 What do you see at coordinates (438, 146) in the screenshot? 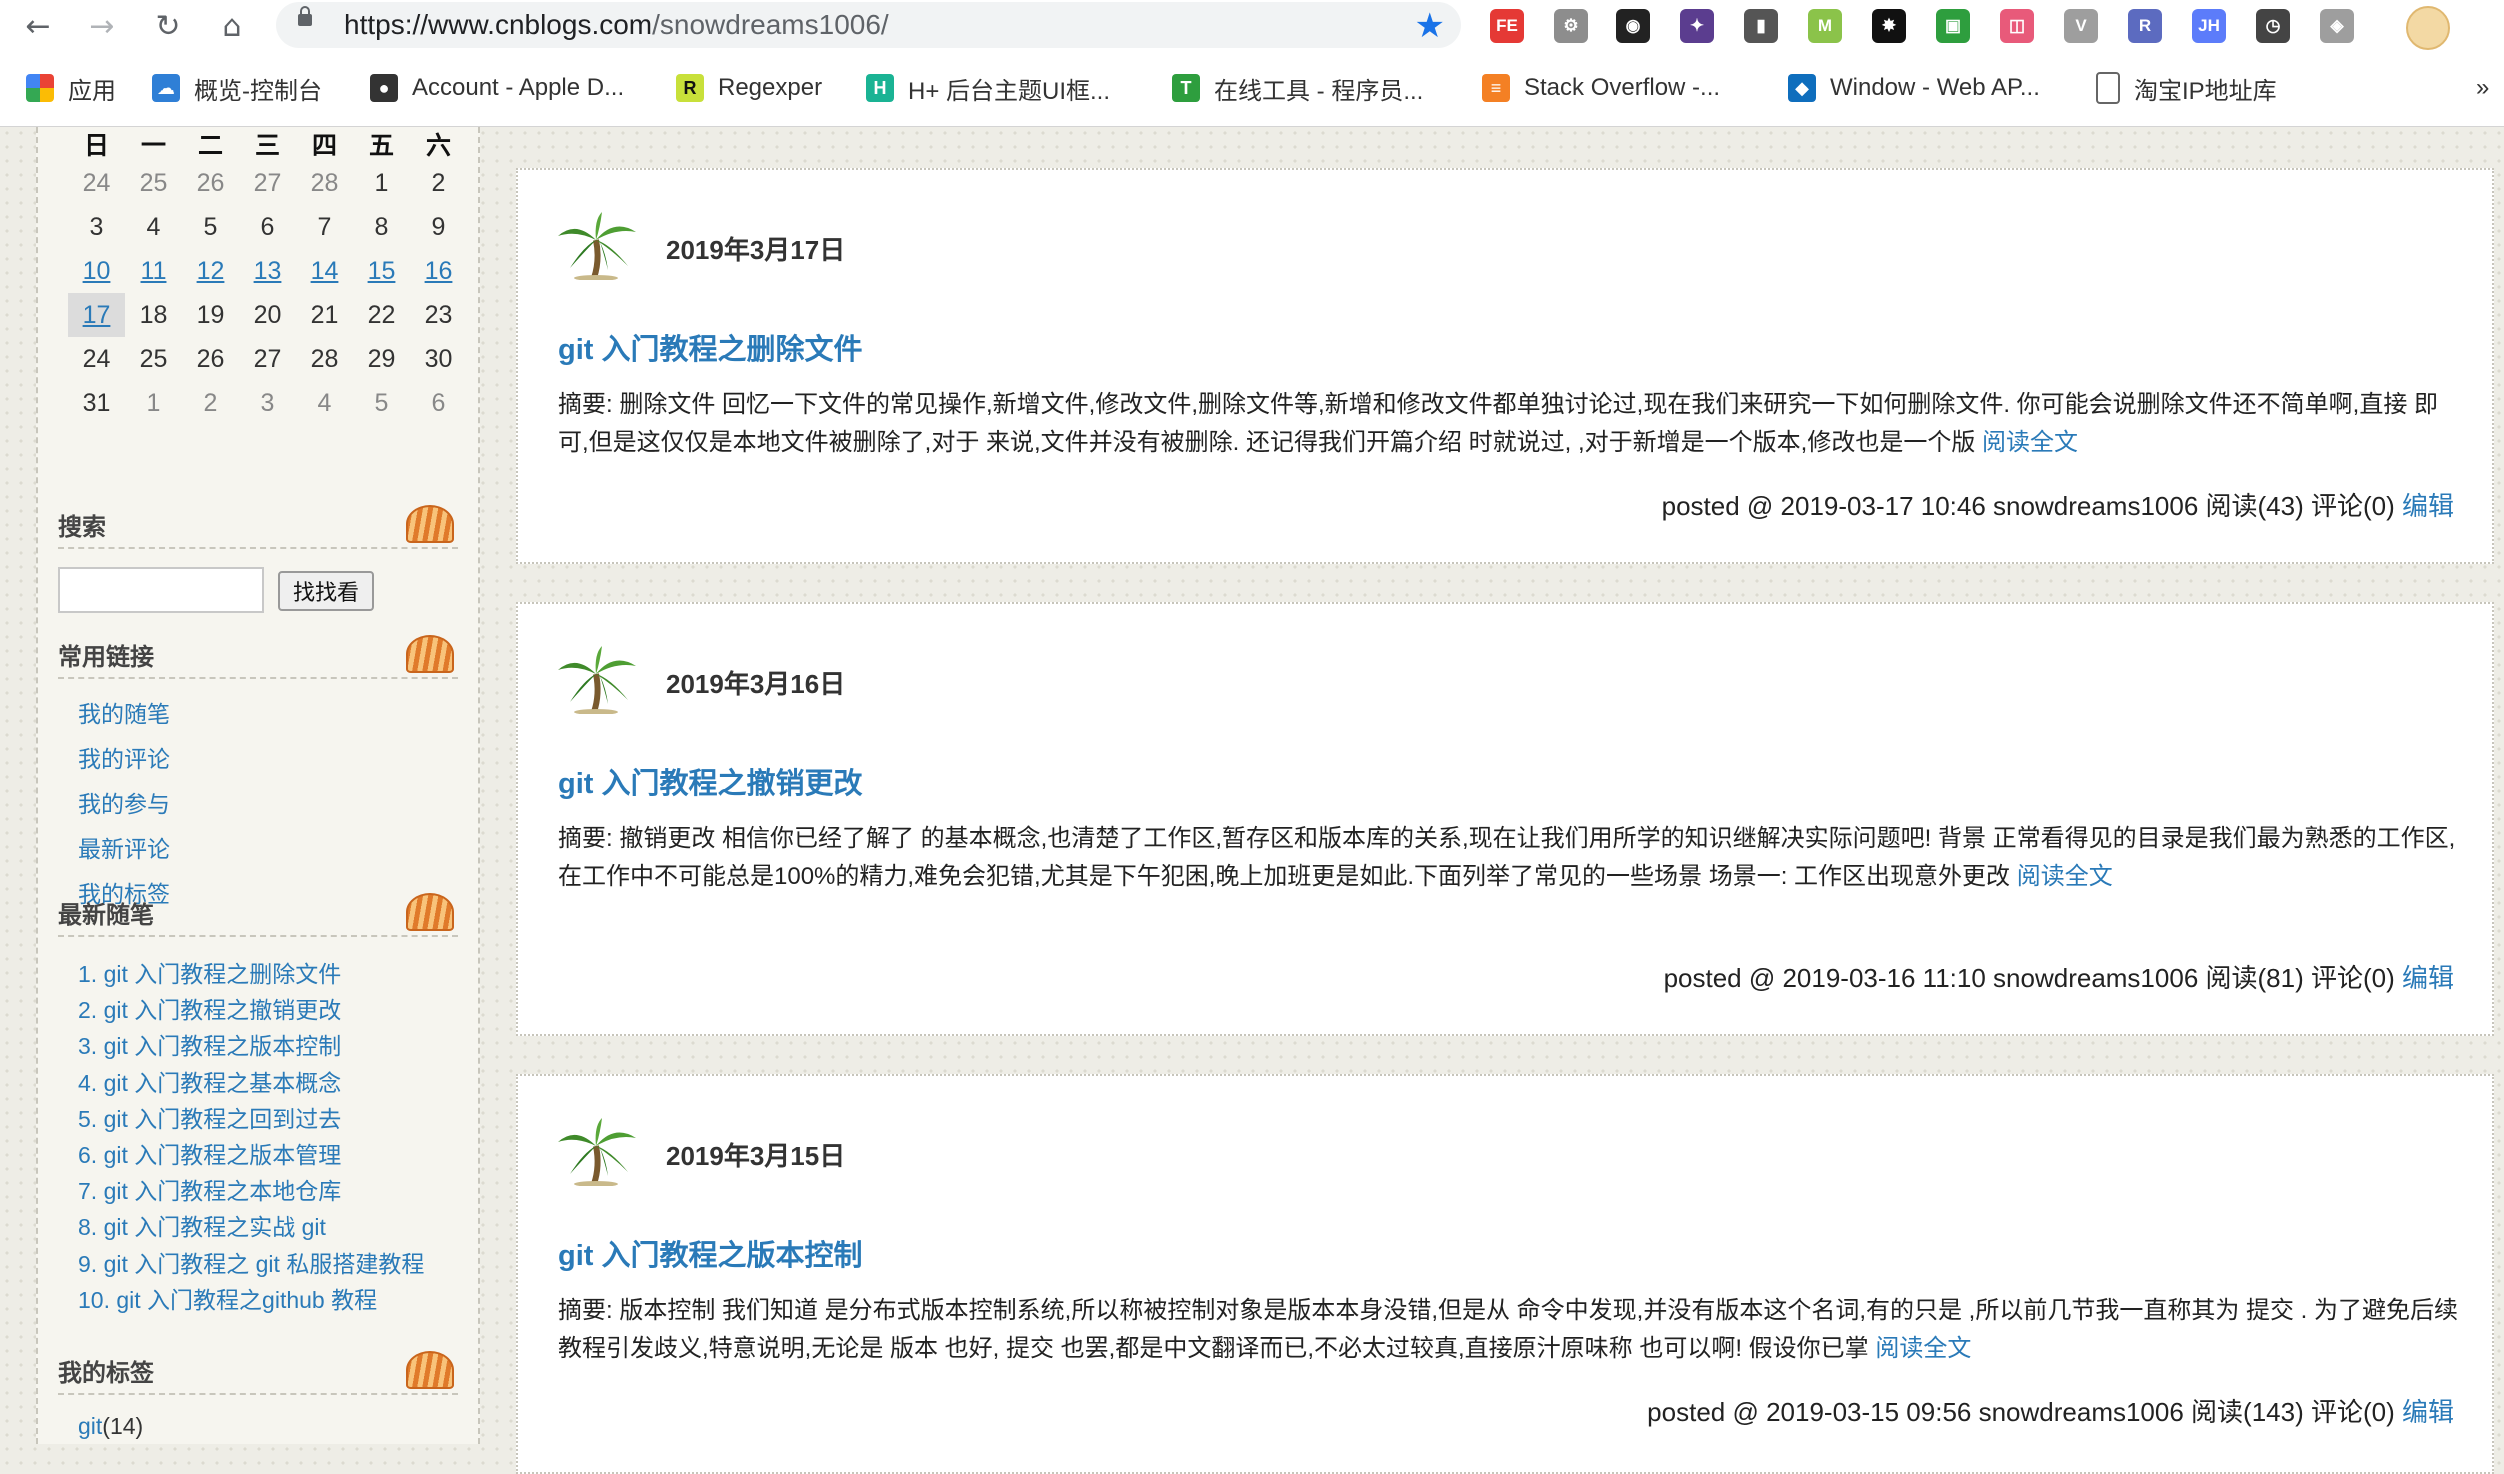
I see `calendar-weekday: 六` at bounding box center [438, 146].